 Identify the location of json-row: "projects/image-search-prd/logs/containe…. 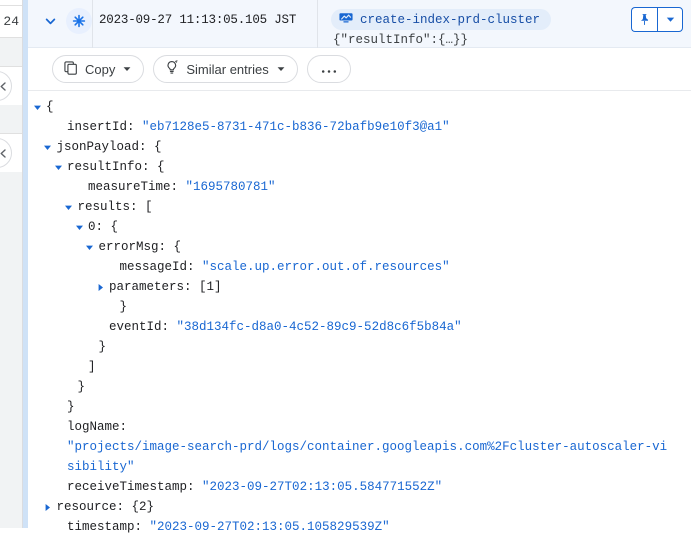
(354, 457).